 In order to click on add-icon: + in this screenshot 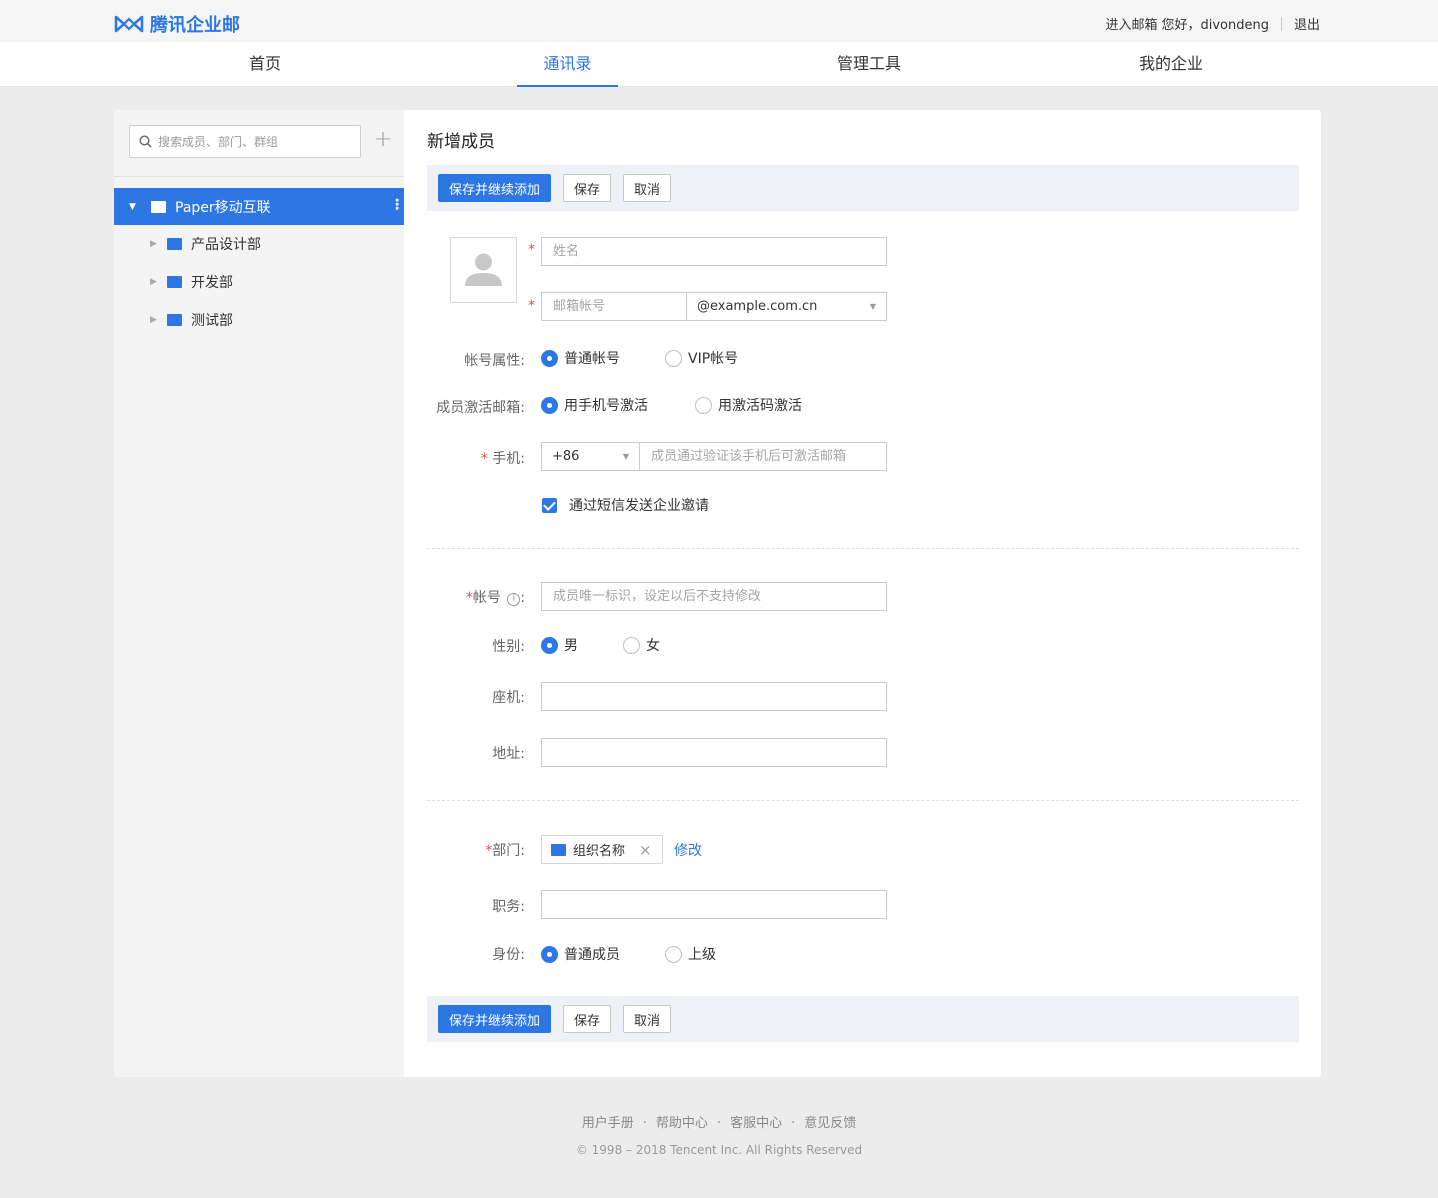, I will do `click(383, 140)`.